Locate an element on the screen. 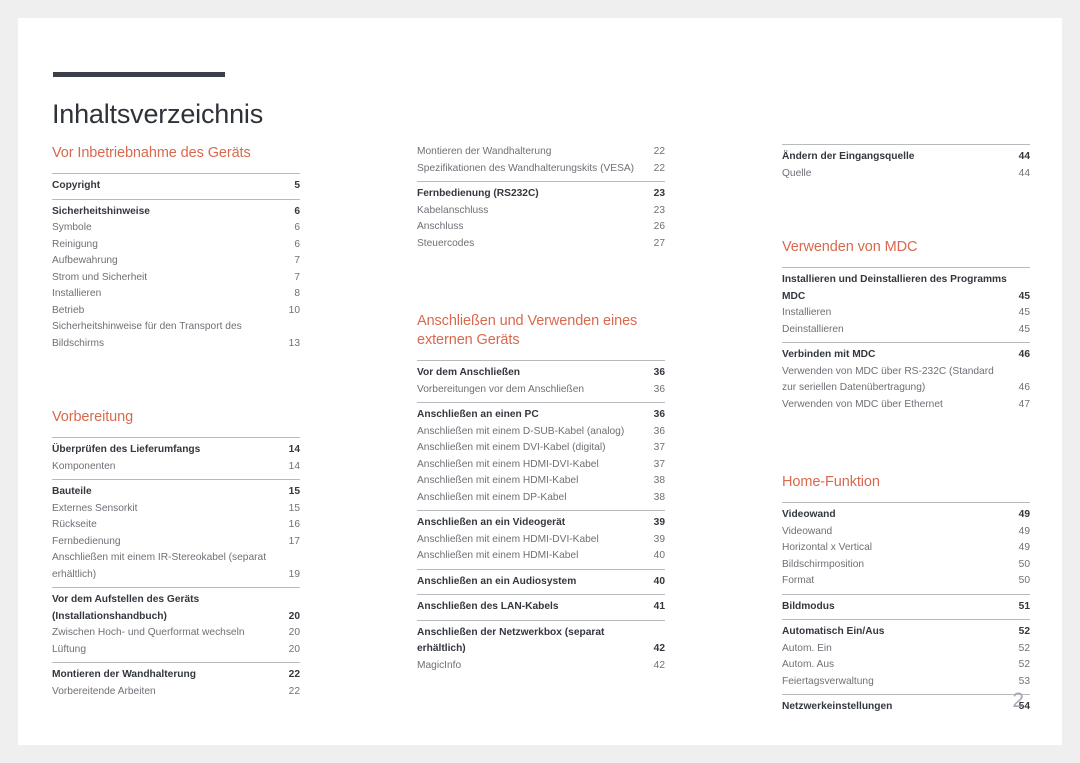 This screenshot has height=763, width=1080. toc-entry-sub: Rückseite 16 is located at coordinates (176, 525).